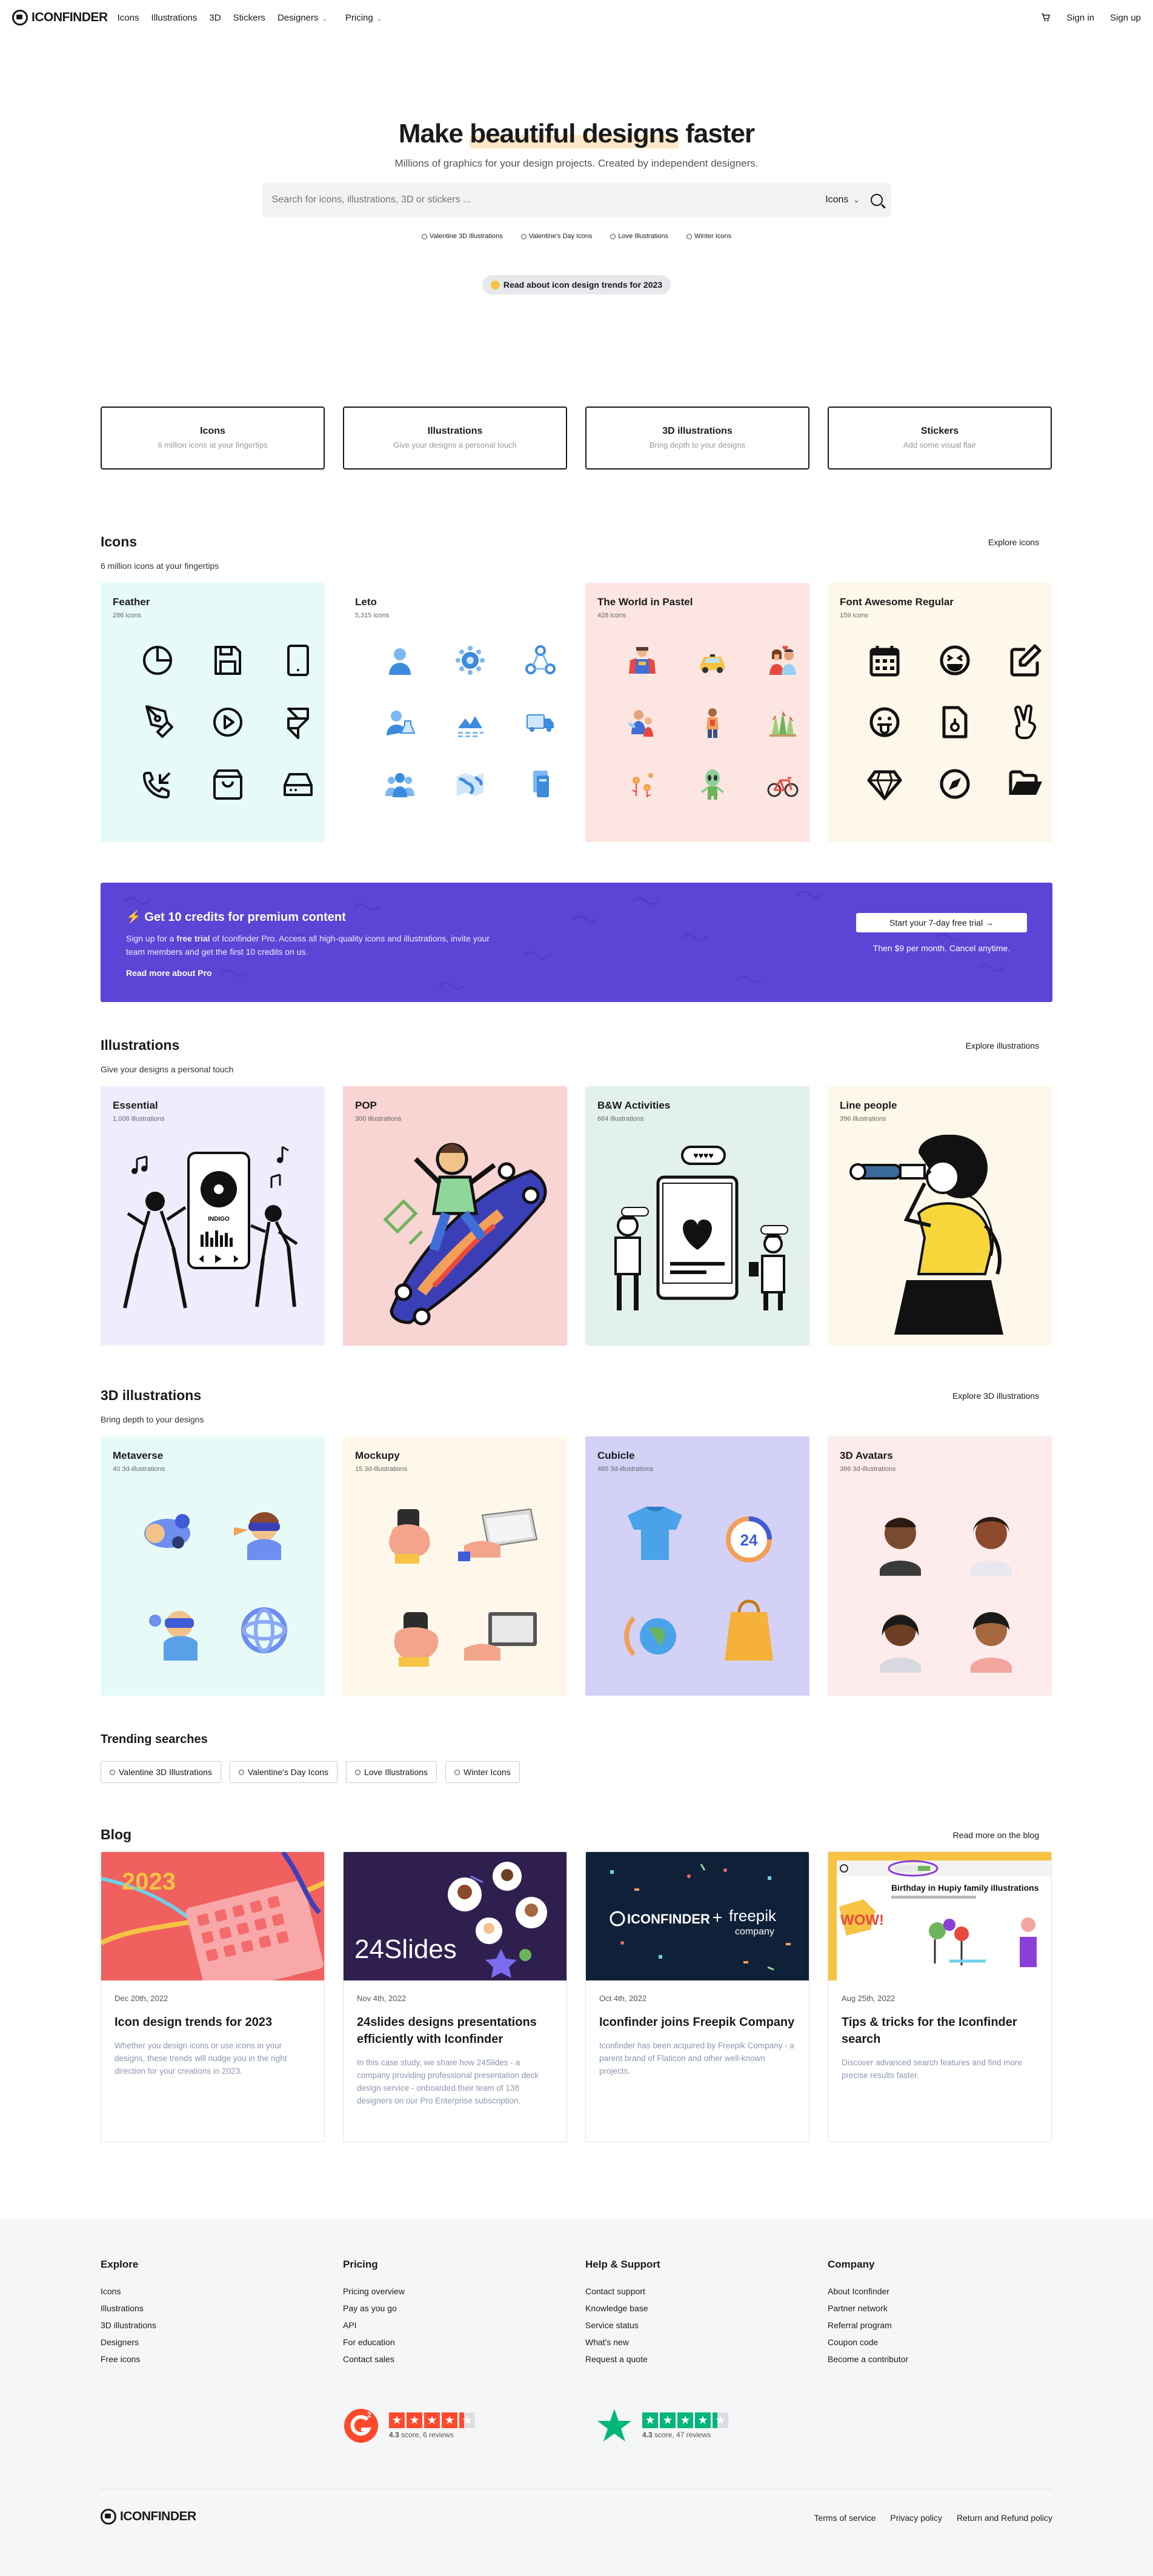  What do you see at coordinates (298, 661) in the screenshot?
I see `tablet-icon` at bounding box center [298, 661].